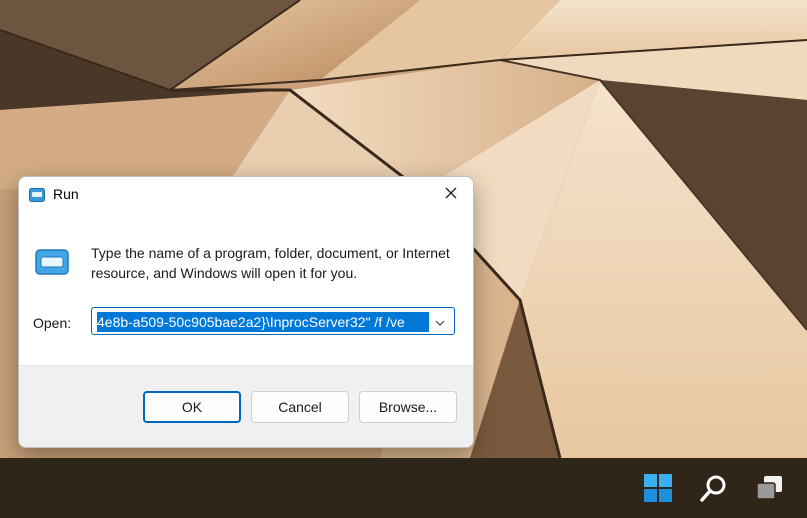 The image size is (807, 518). I want to click on search-icon, so click(714, 488).